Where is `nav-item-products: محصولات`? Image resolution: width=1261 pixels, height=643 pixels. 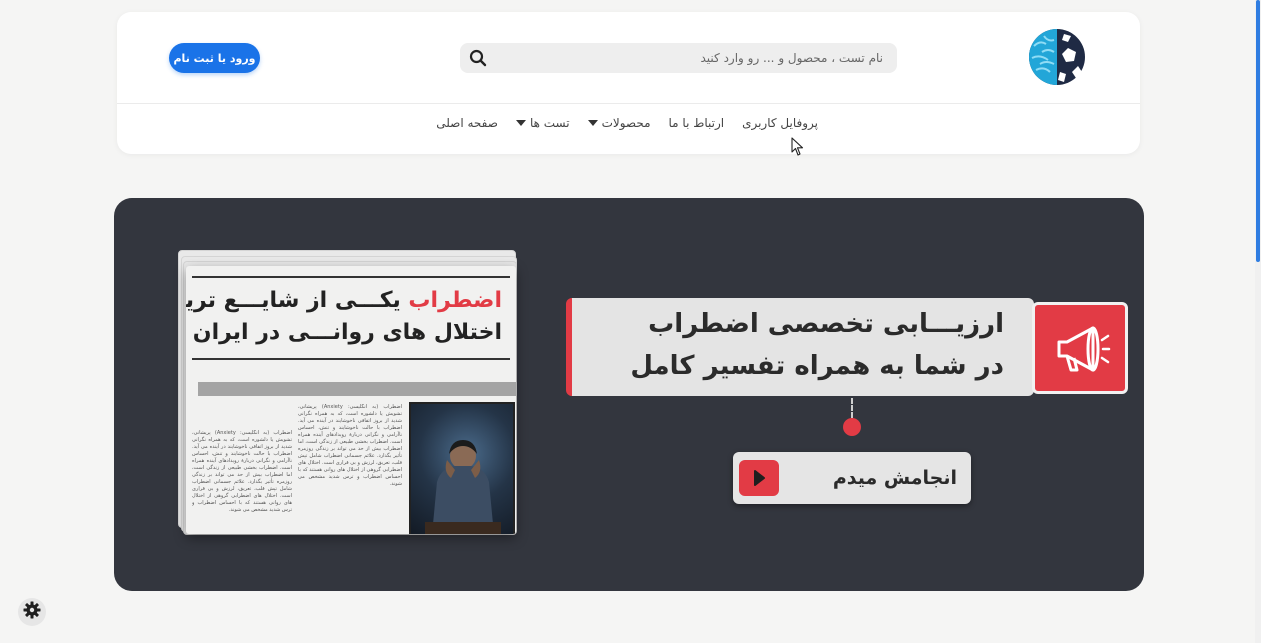 nav-item-products: محصولات is located at coordinates (619, 123).